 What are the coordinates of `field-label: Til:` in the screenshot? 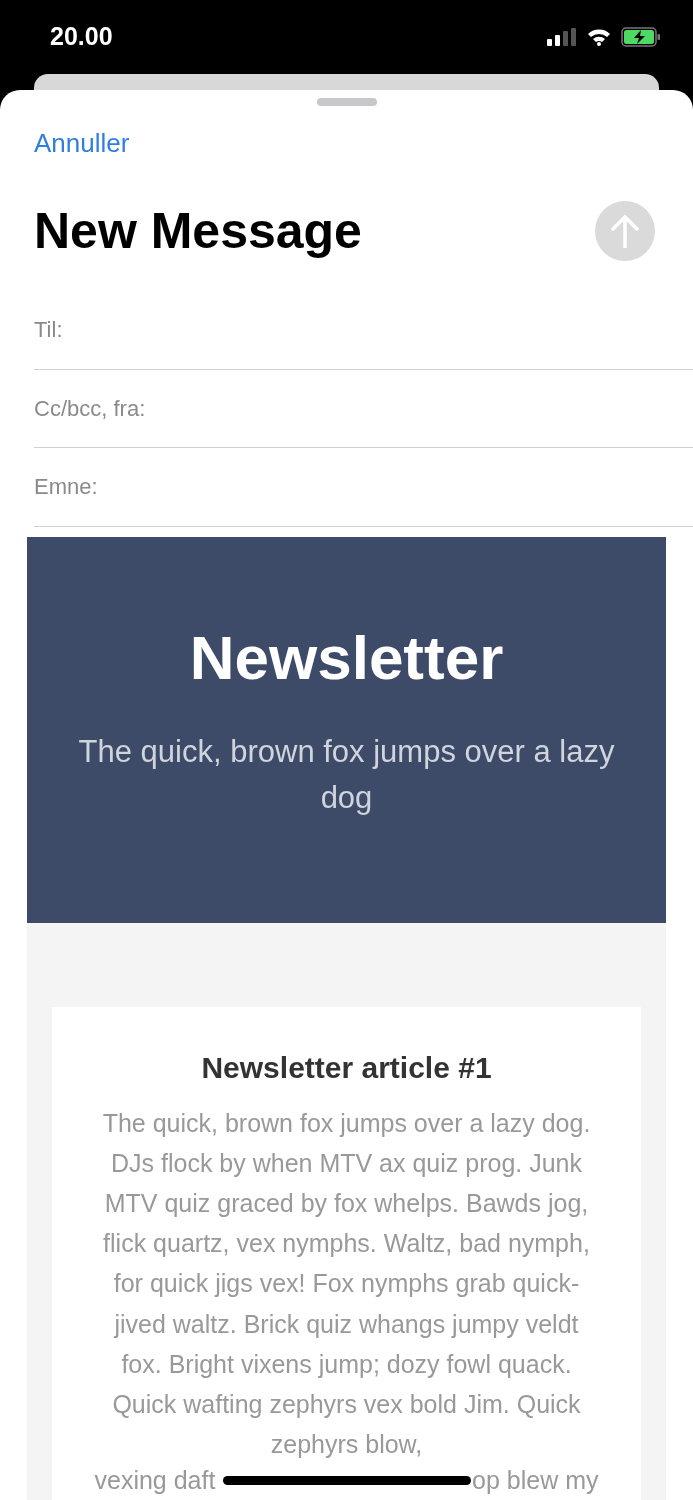 It's located at (48, 330).